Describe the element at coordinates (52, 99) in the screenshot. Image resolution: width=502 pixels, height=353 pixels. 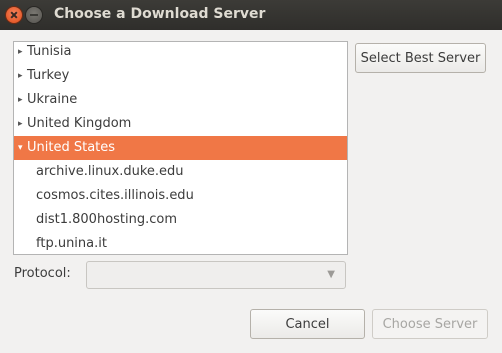
I see `tree-row-label: Ukraine` at that location.